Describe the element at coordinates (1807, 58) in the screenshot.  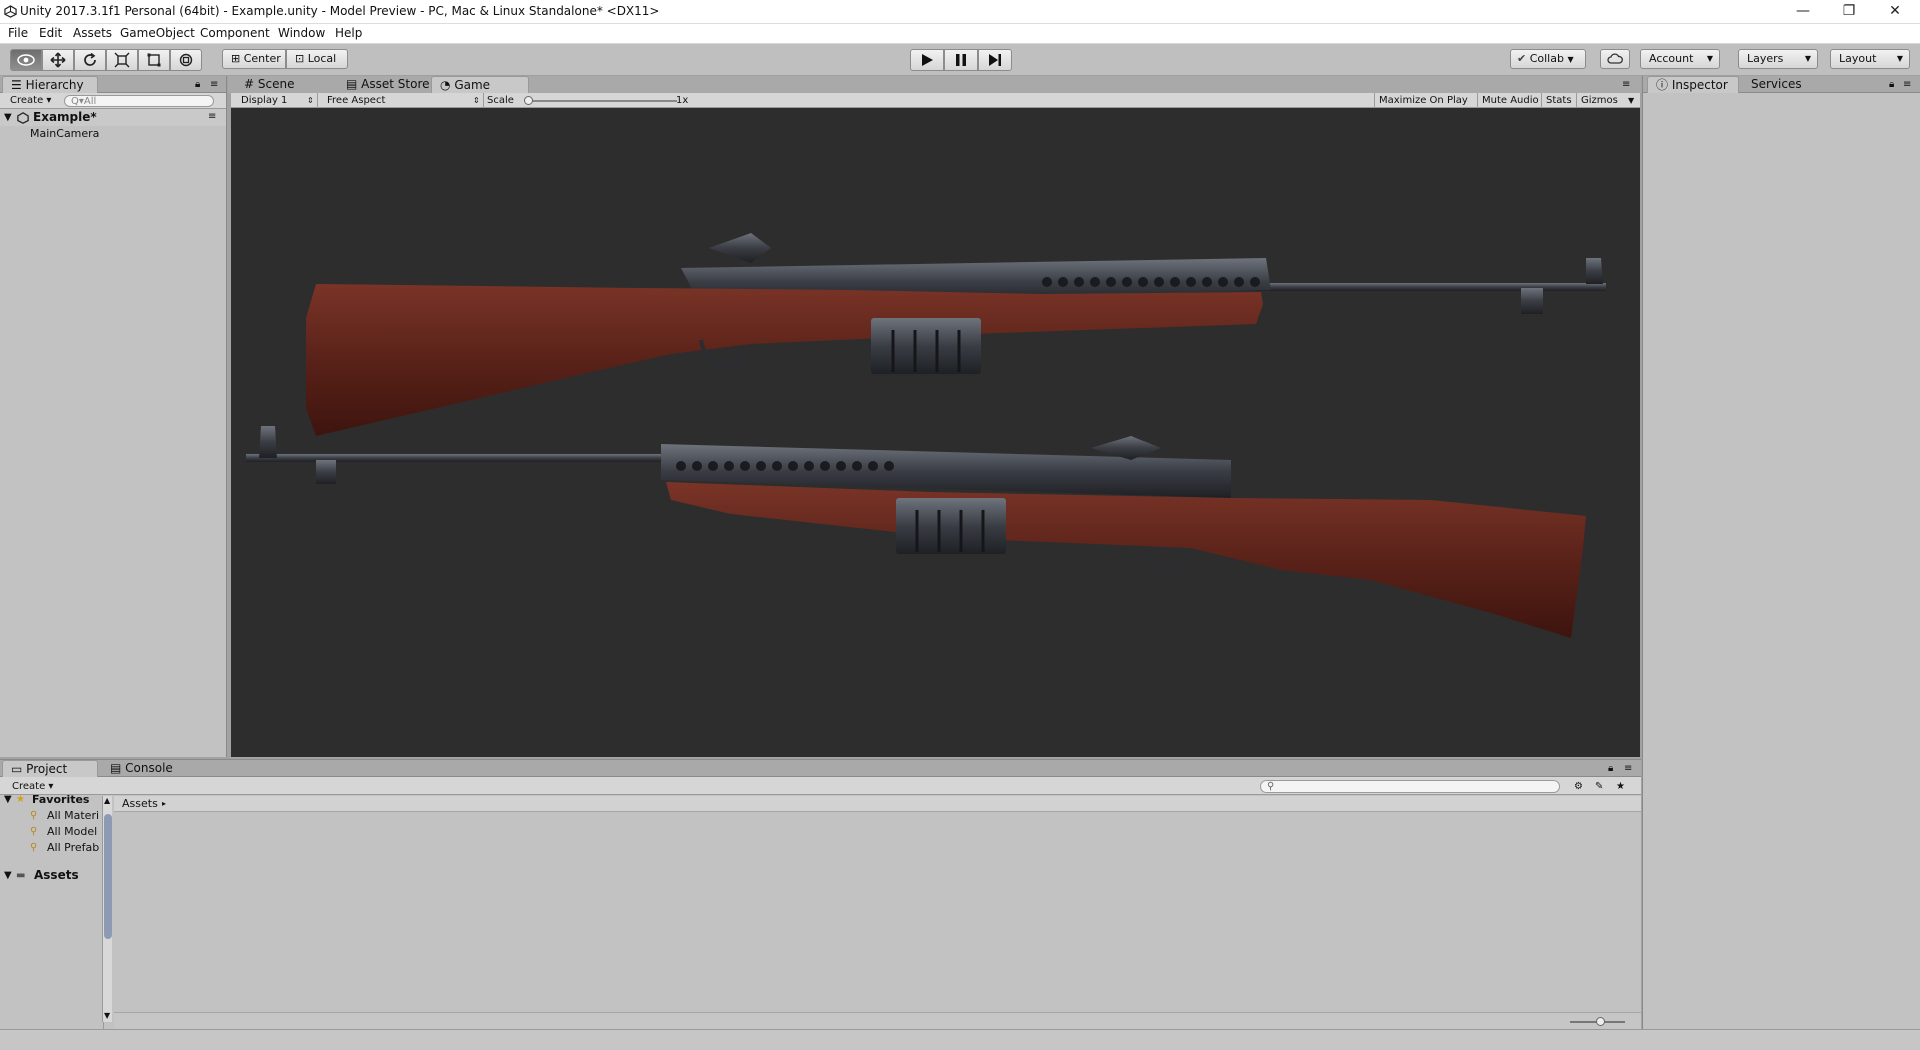
I see `chevron-down-icon: ▼` at that location.